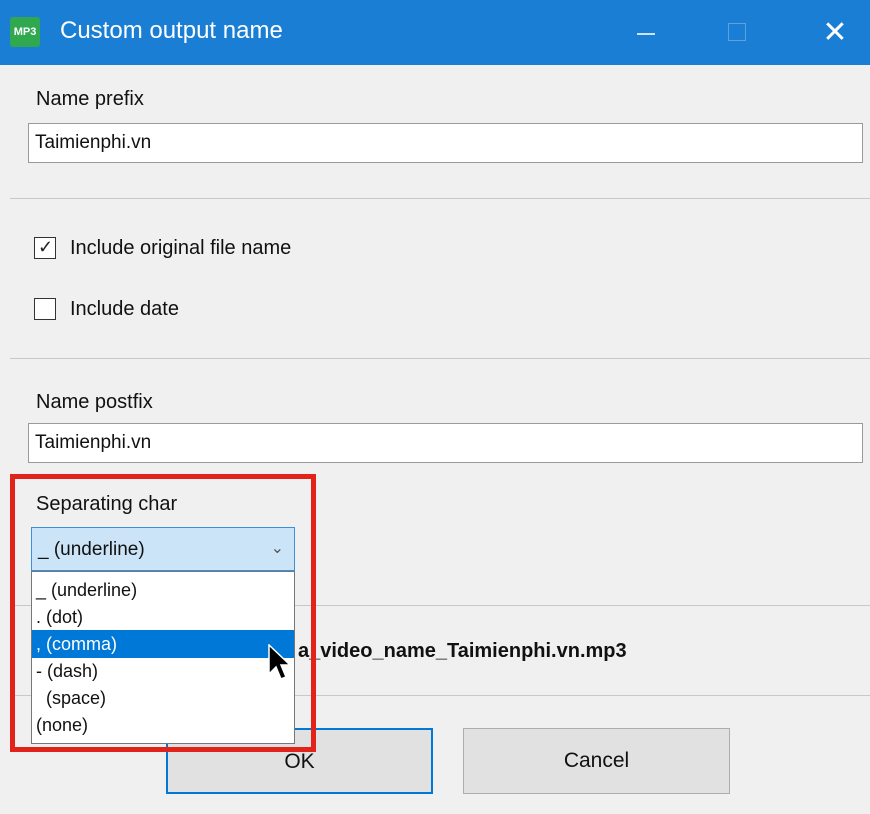 This screenshot has height=814, width=870. I want to click on dropdown-option-space: (space), so click(163, 698).